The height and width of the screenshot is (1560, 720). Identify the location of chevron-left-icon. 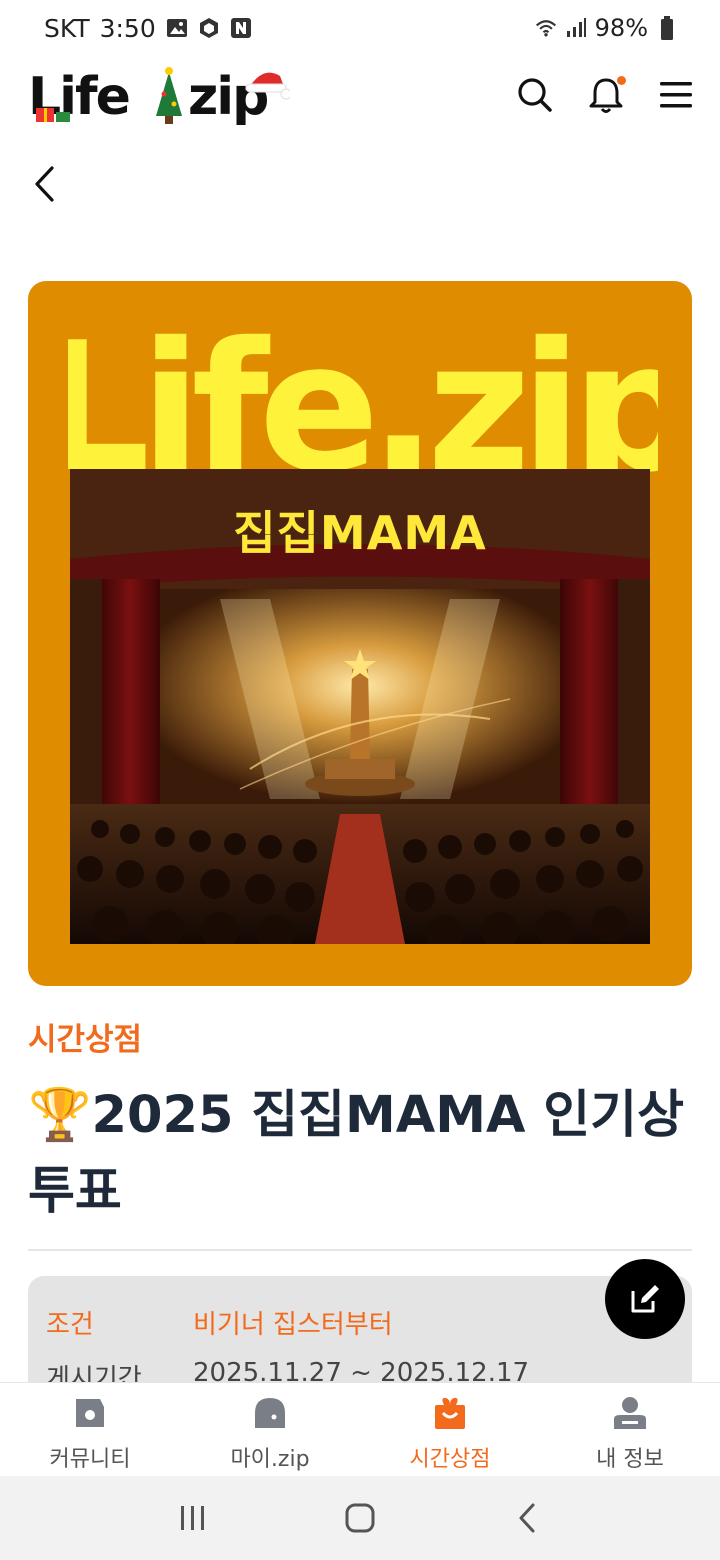
(44, 184).